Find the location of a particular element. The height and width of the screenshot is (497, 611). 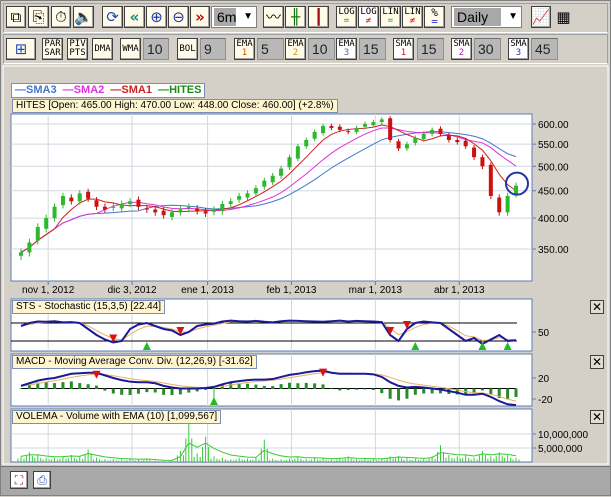

print-icon: ⎙ is located at coordinates (42, 480).